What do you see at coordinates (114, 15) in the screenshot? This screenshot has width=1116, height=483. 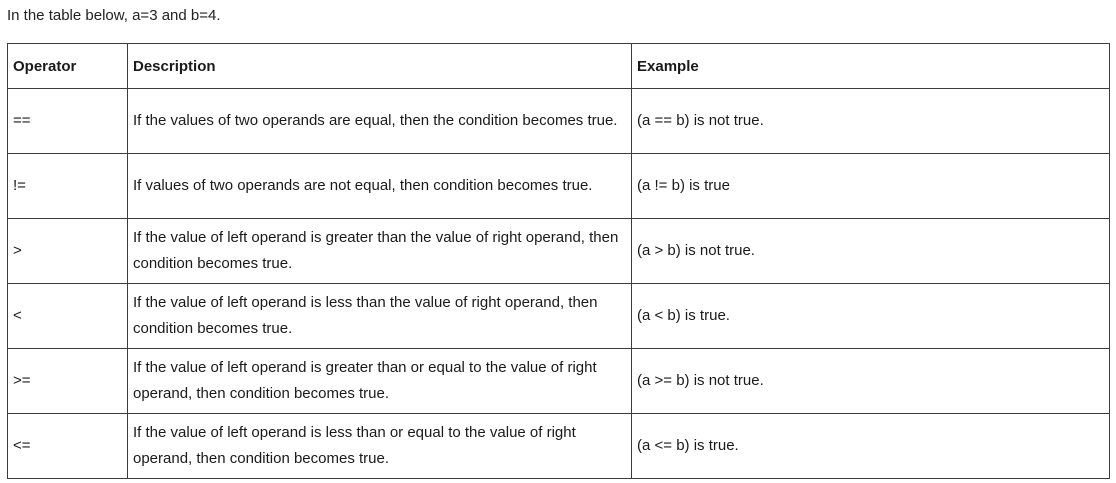 I see `intro-text: In the table below, a=3 and b=4.` at bounding box center [114, 15].